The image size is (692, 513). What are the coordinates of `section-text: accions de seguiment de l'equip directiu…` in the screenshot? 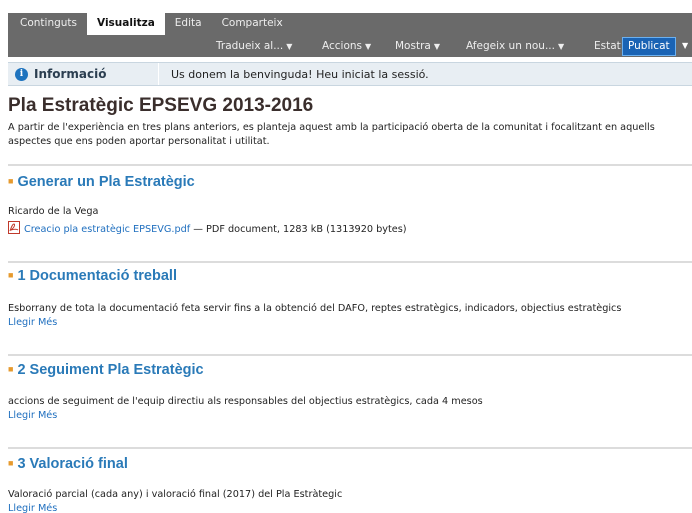 It's located at (245, 401).